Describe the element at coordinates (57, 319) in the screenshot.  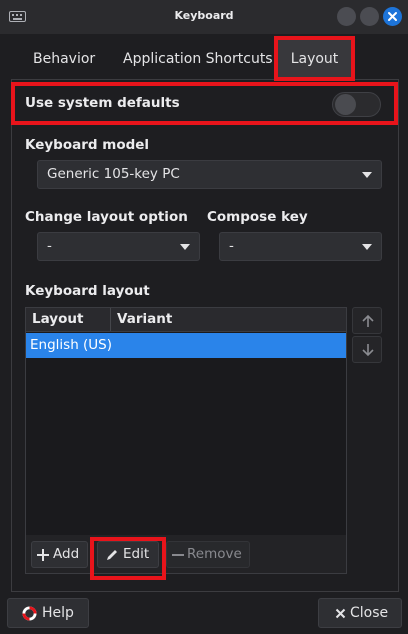
I see `column-header-layout: Layout` at that location.